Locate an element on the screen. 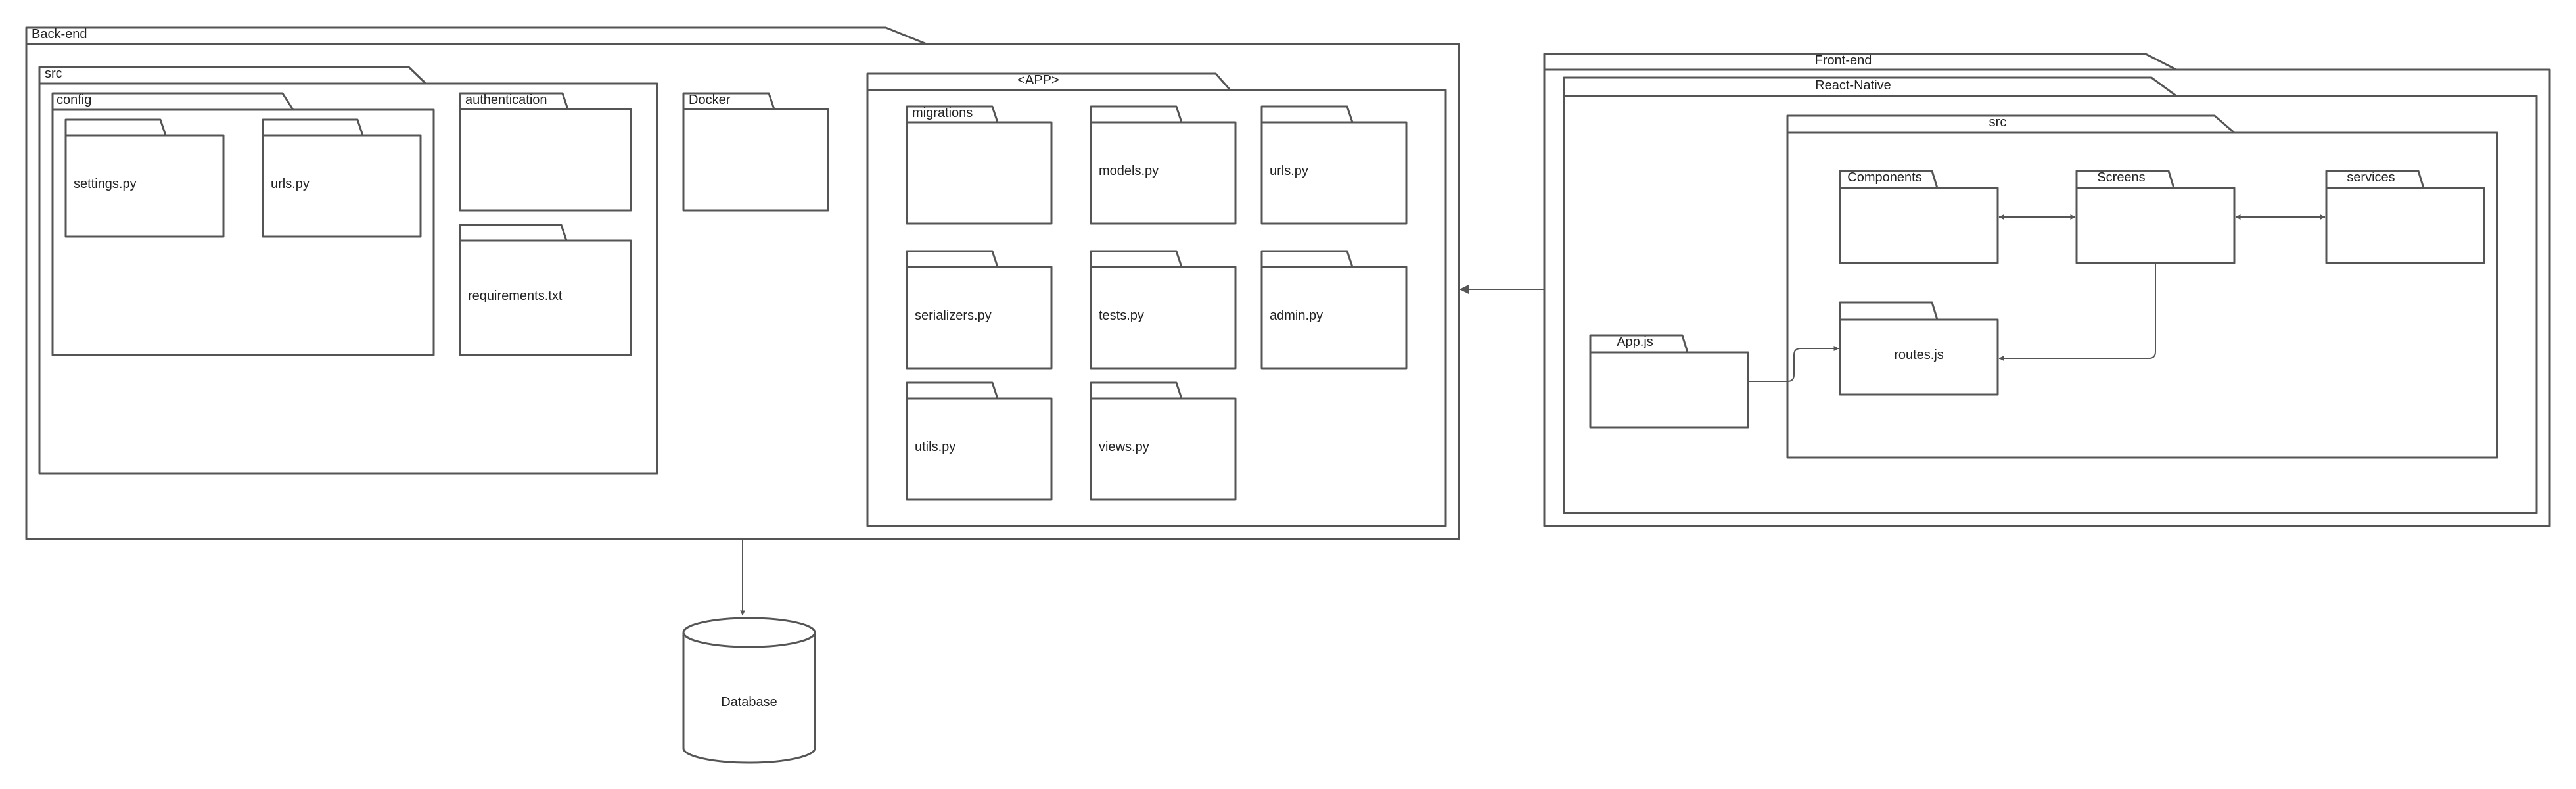 The width and height of the screenshot is (2576, 789). authentication-package: authentication is located at coordinates (545, 152).